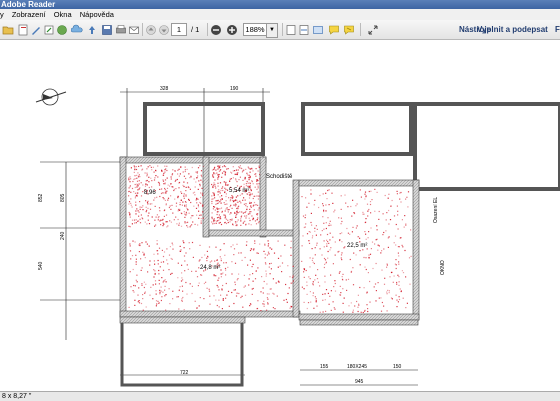 The height and width of the screenshot is (401, 560). What do you see at coordinates (279, 177) in the screenshot?
I see `room-label-stairs: Schodiště` at bounding box center [279, 177].